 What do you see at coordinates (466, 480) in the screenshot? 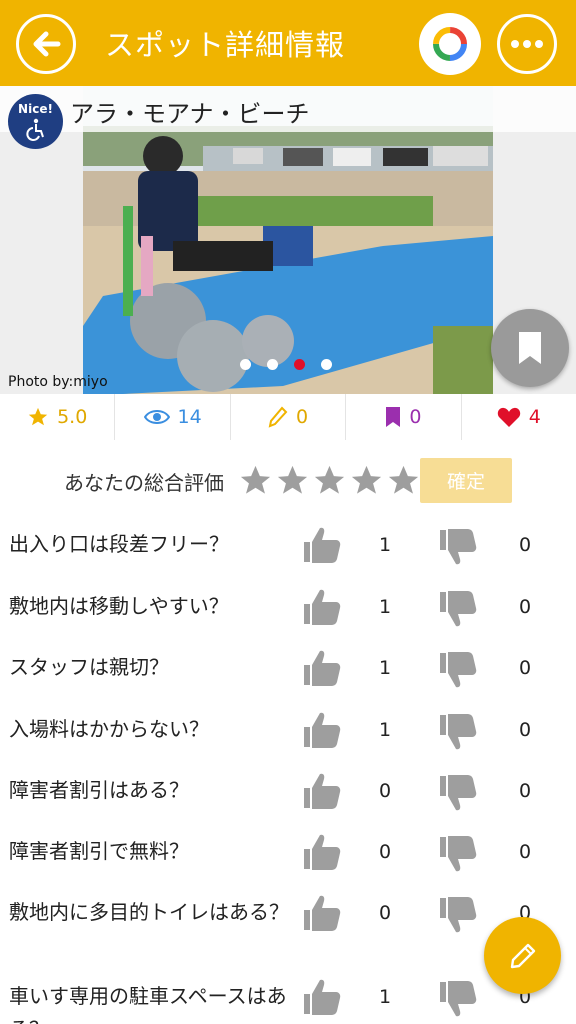
I see `confirm-button: 確定` at bounding box center [466, 480].